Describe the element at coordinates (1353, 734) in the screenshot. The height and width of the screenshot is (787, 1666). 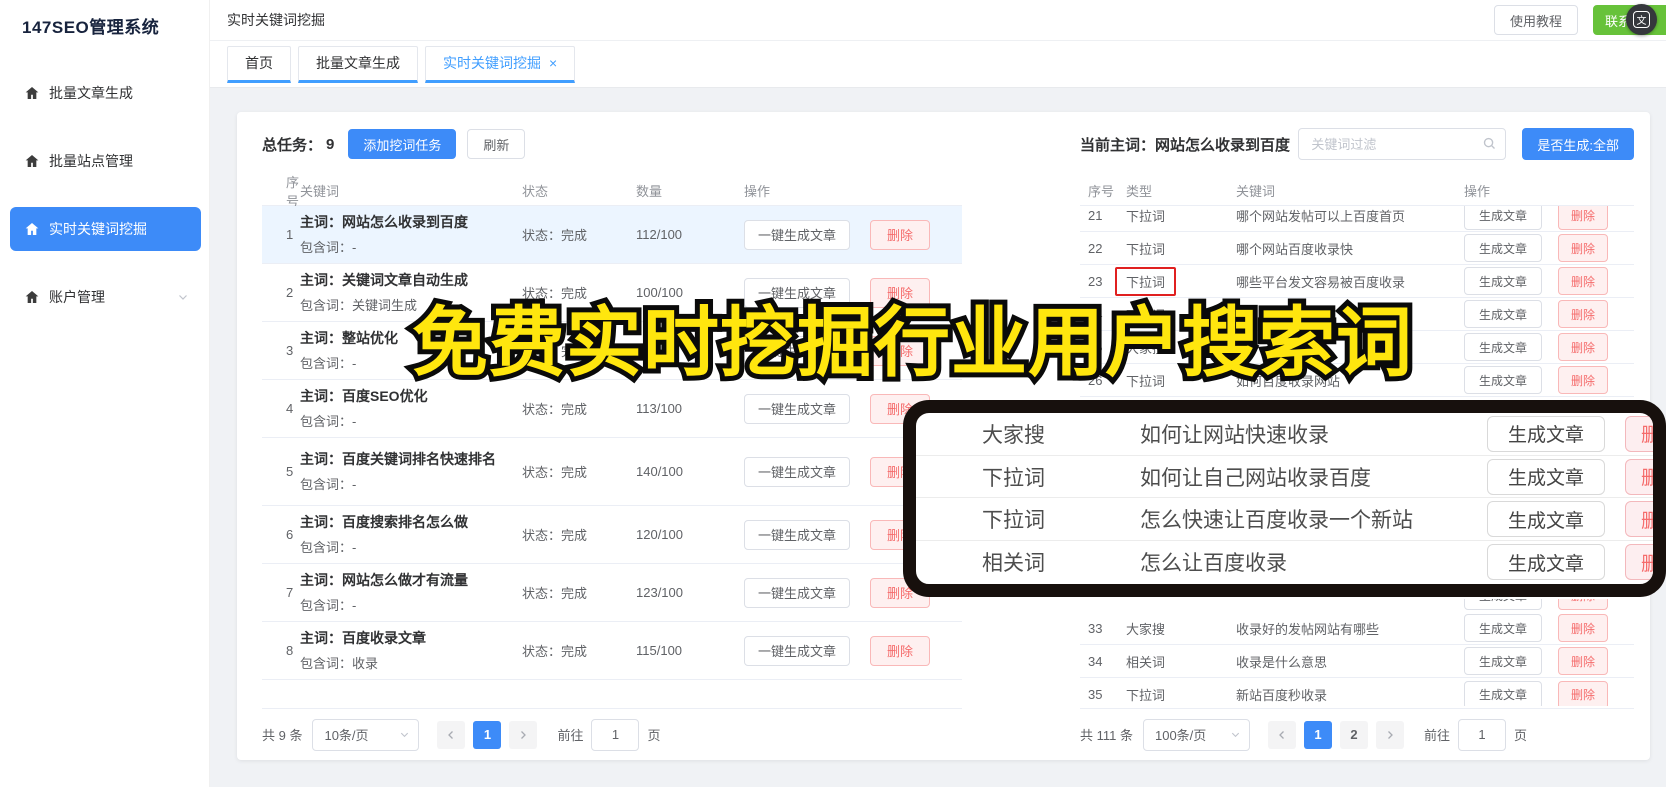
I see `page-number-button: 2` at that location.